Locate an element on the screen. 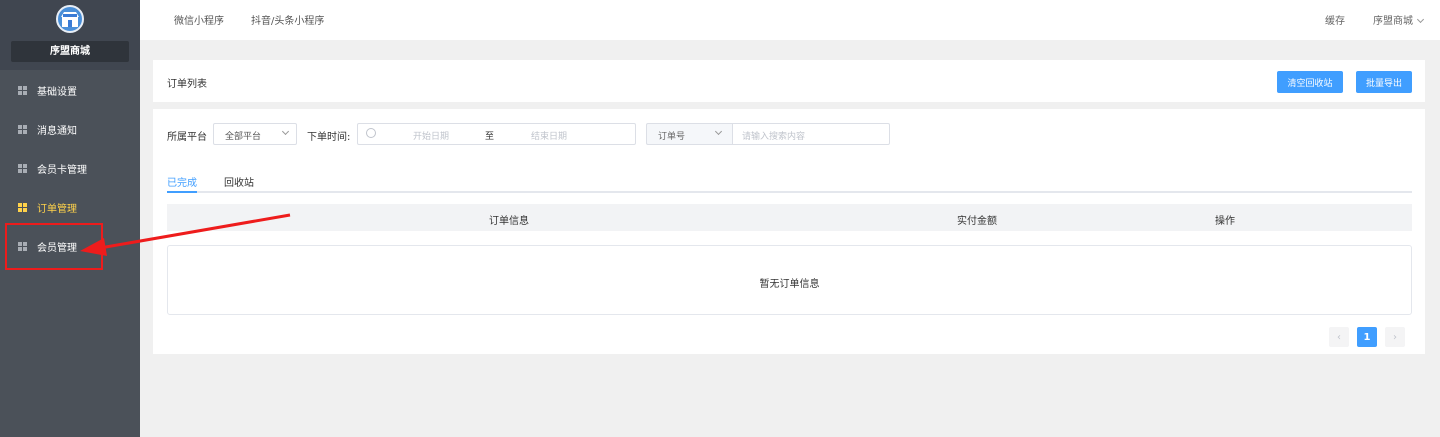 The image size is (1440, 437). cache-button: 缓存 is located at coordinates (1335, 19).